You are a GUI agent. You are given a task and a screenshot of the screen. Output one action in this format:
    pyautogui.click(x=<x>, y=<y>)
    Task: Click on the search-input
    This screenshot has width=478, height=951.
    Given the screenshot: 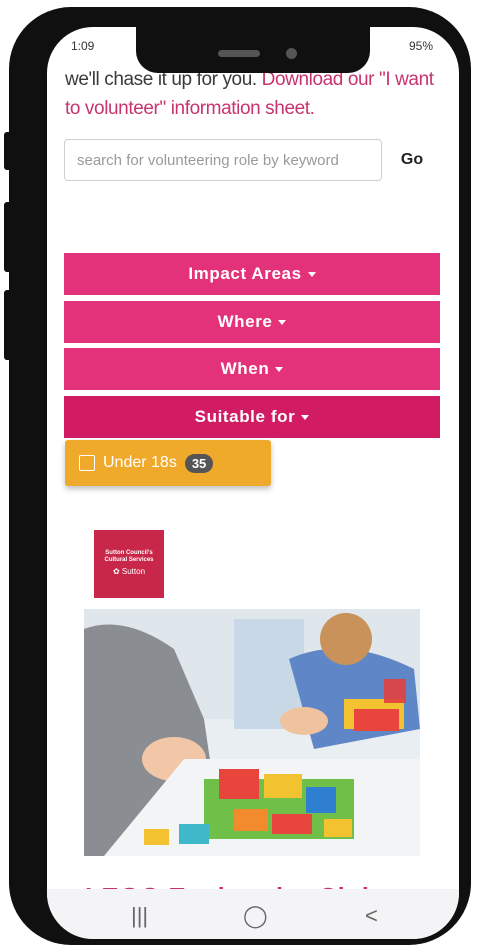 What is the action you would take?
    pyautogui.click(x=223, y=160)
    